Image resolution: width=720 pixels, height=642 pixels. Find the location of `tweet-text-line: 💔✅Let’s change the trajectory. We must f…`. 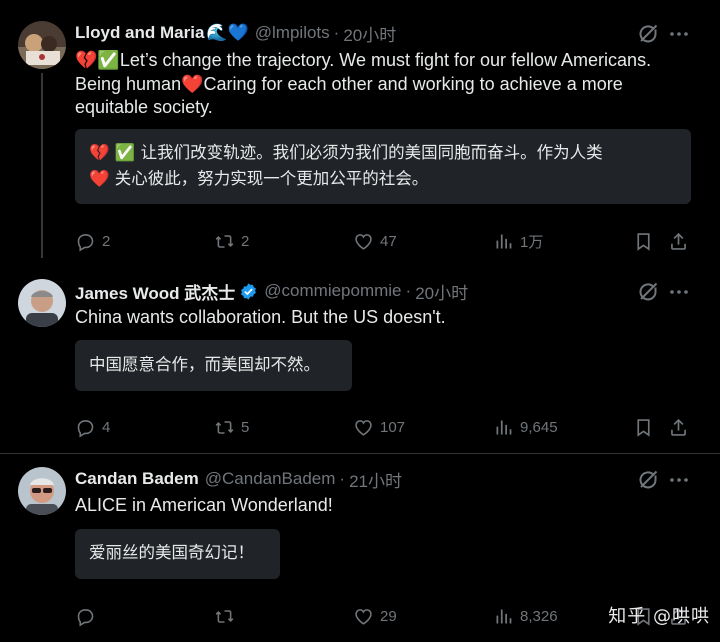

tweet-text-line: 💔✅Let’s change the trajectory. We must f… is located at coordinates (363, 60).